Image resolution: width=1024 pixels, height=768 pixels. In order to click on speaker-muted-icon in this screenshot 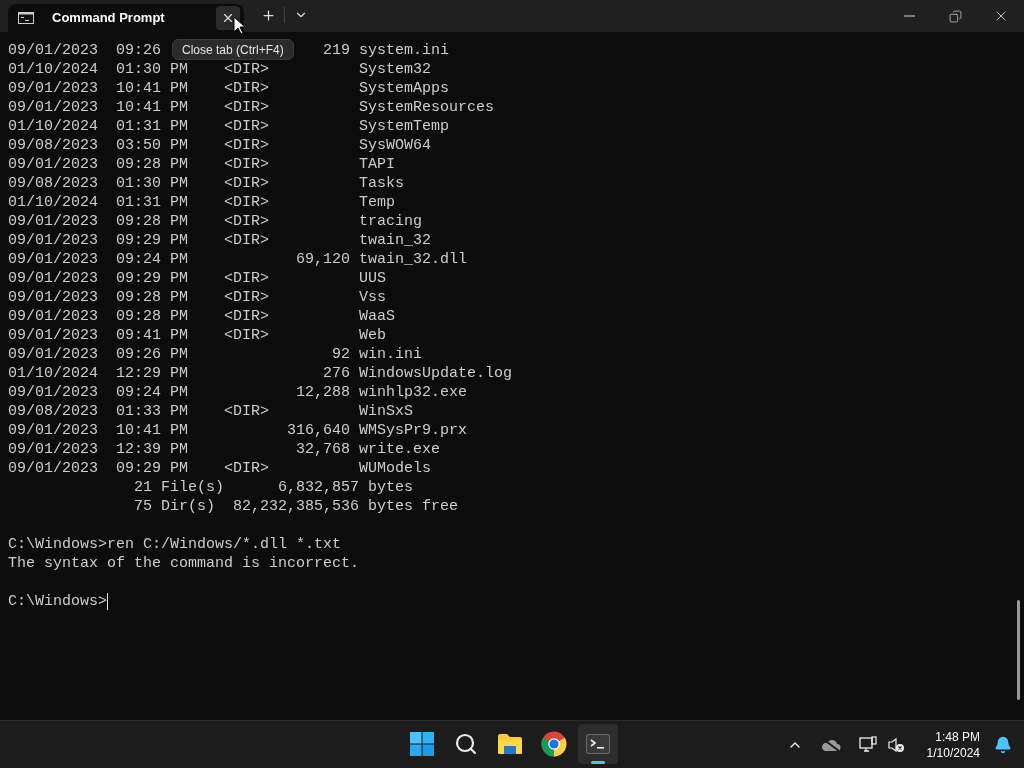, I will do `click(895, 744)`.